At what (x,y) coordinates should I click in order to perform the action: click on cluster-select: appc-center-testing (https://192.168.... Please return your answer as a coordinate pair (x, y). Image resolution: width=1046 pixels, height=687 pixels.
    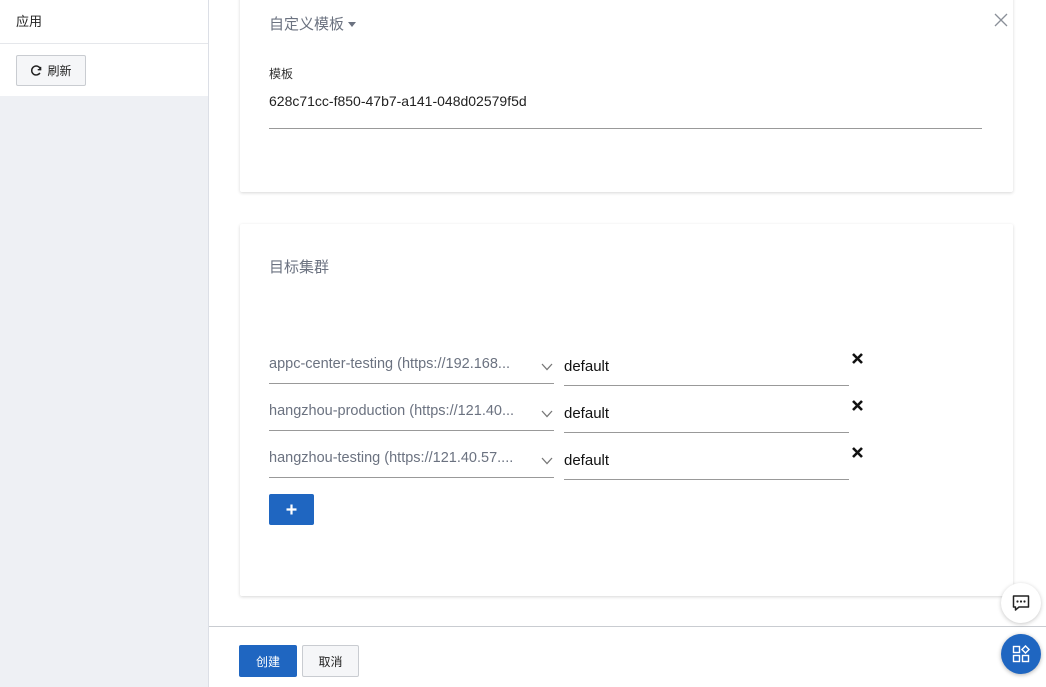
    Looking at the image, I should click on (411, 366).